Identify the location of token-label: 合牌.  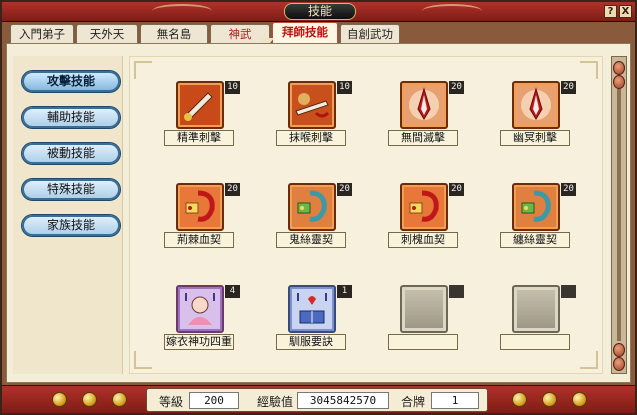
(413, 402).